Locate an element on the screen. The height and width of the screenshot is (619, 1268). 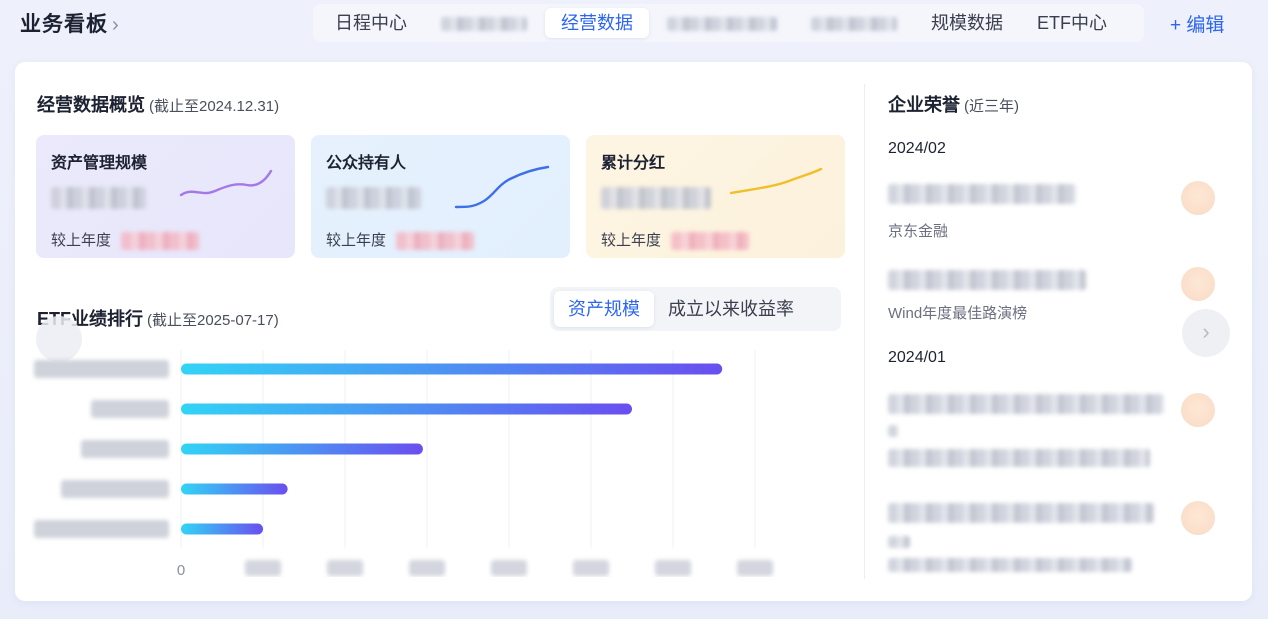
chart-category-labels is located at coordinates (101, 449).